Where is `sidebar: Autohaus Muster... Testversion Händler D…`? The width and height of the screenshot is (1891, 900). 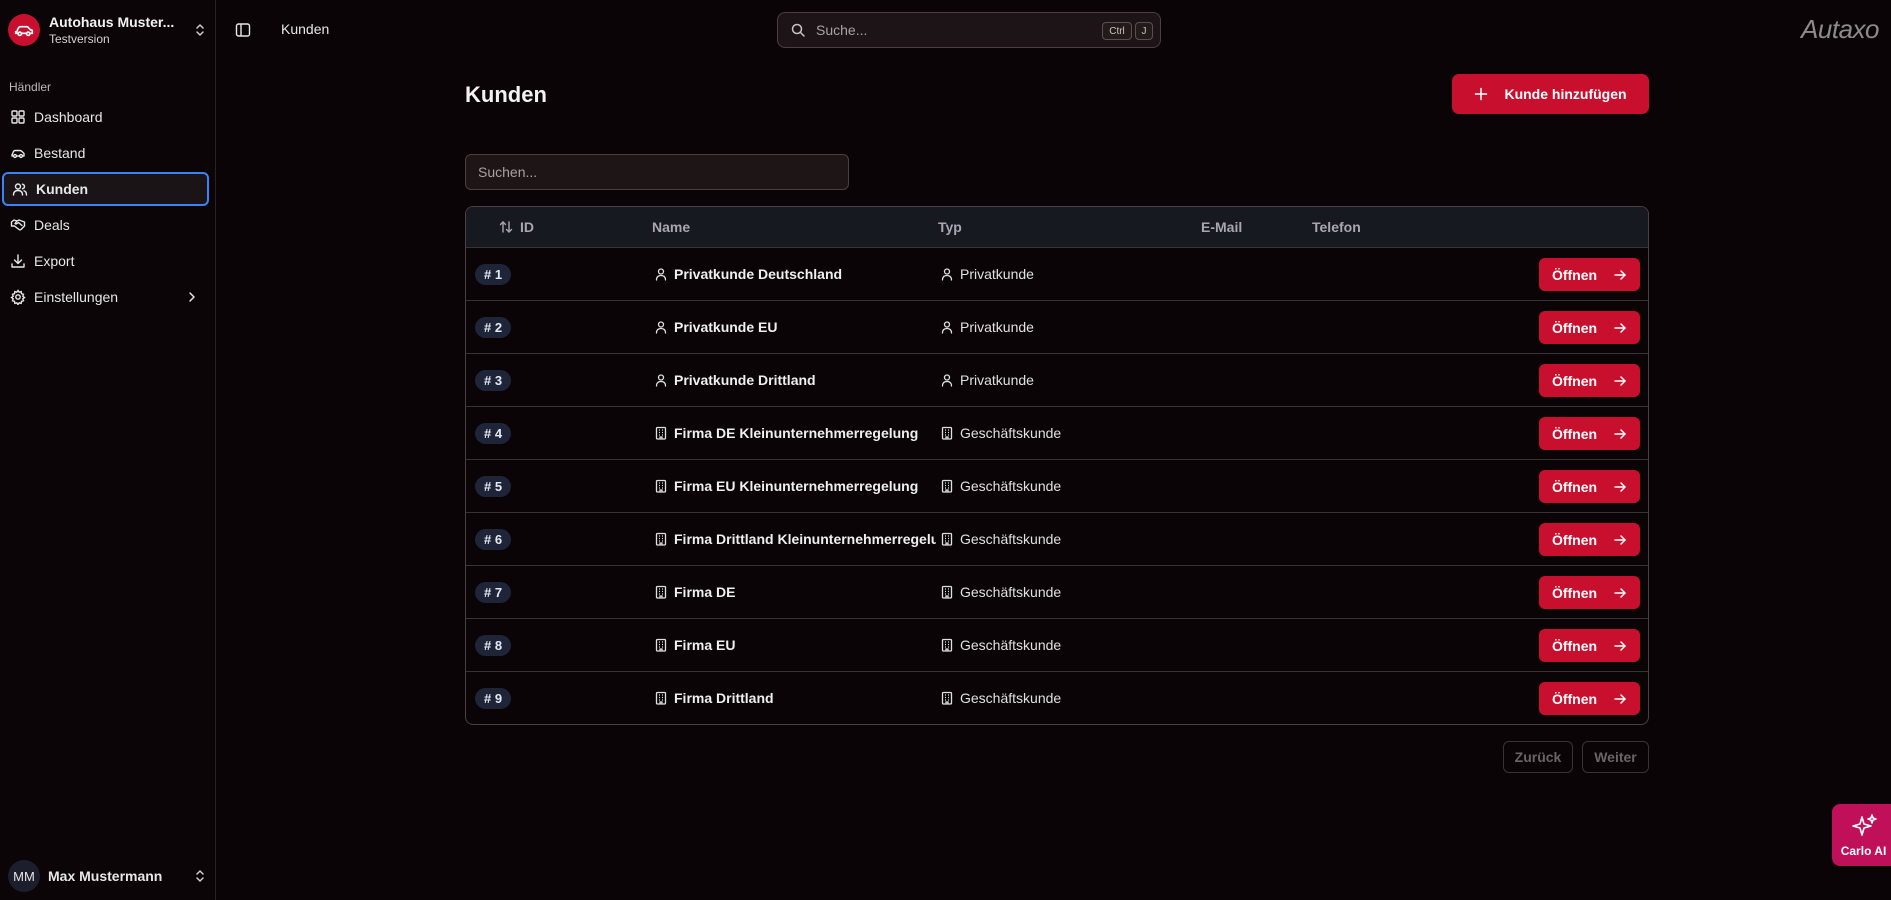
sidebar: Autohaus Muster... Testversion Händler D… is located at coordinates (108, 450).